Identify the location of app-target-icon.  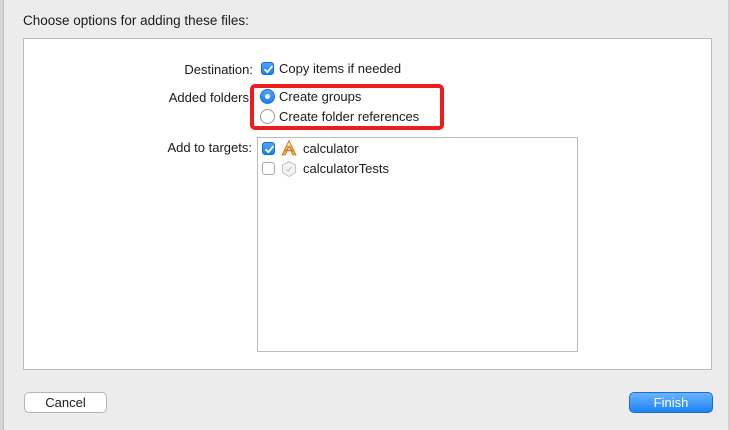
(289, 147).